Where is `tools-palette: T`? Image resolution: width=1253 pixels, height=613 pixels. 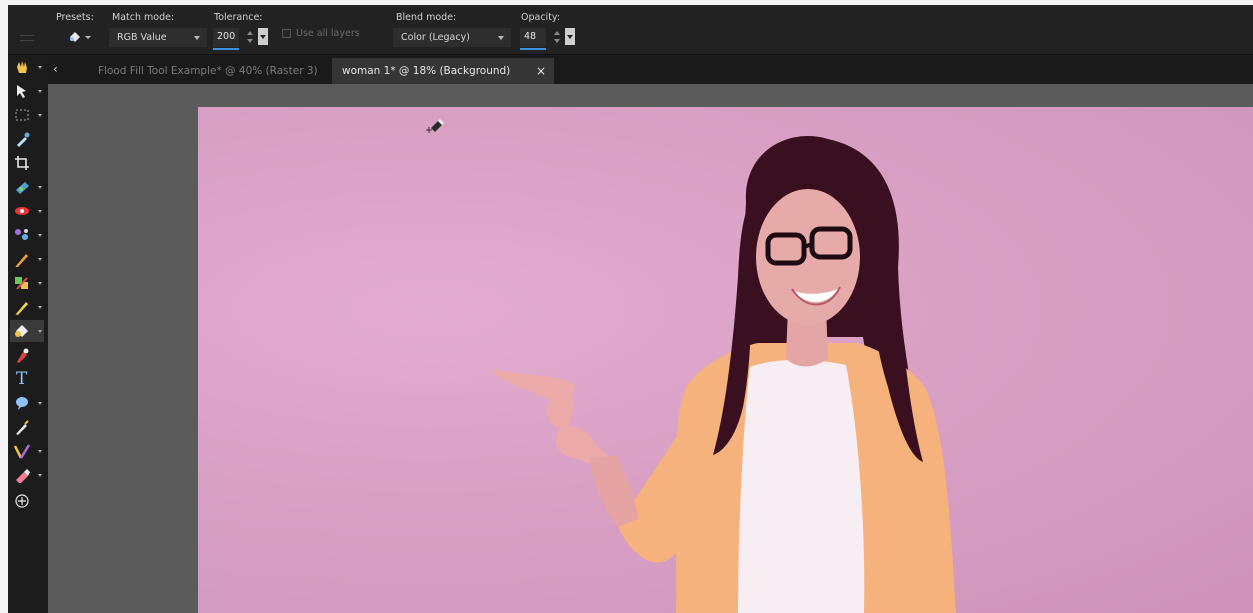
tools-palette: T is located at coordinates (28, 334).